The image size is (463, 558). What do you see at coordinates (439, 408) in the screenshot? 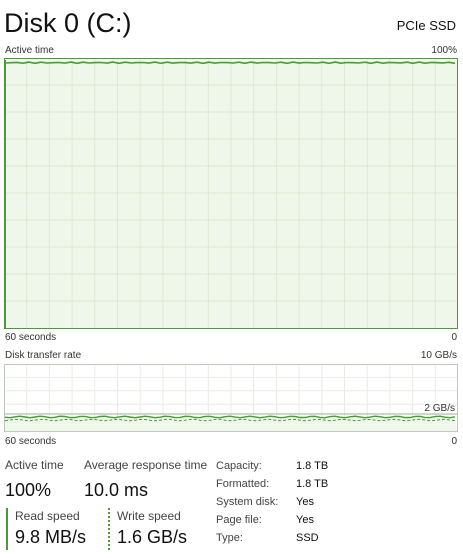
I see `transfer-secondary-scale: 2 GB/s` at bounding box center [439, 408].